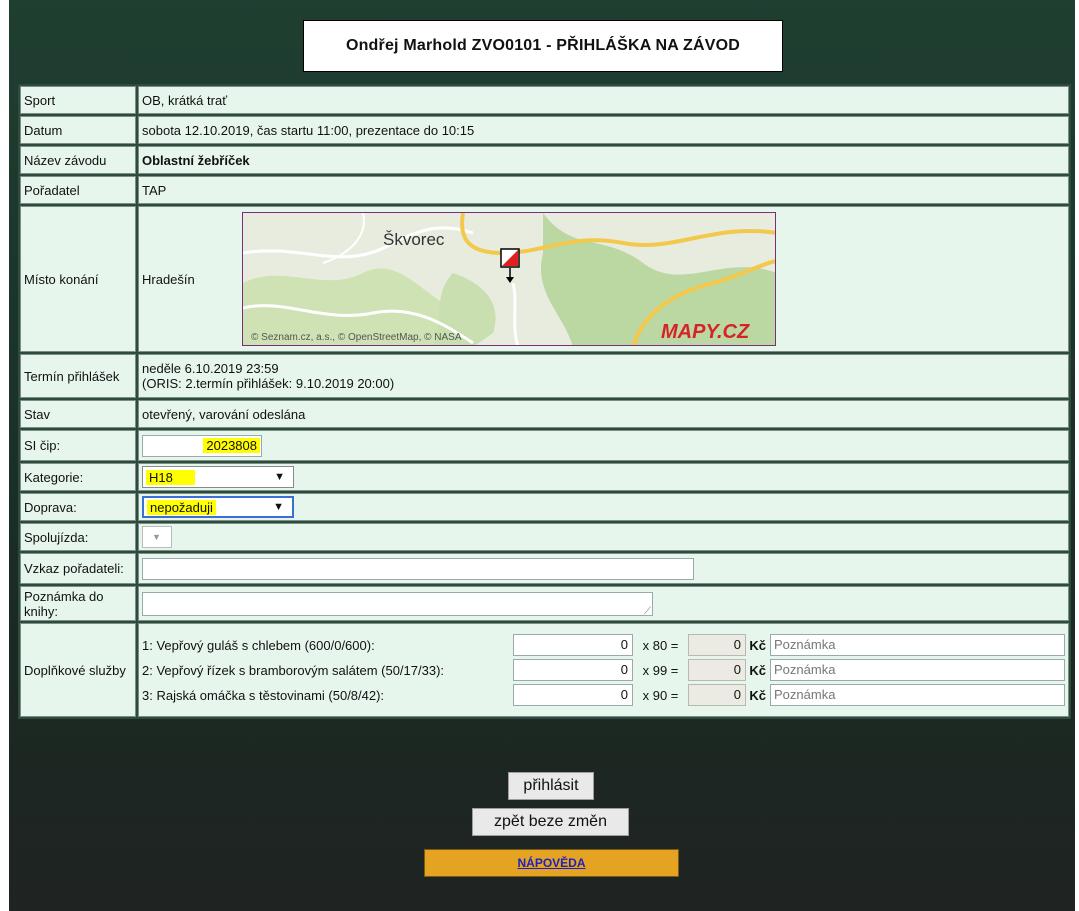  Describe the element at coordinates (418, 568) in the screenshot. I see `message-input` at that location.